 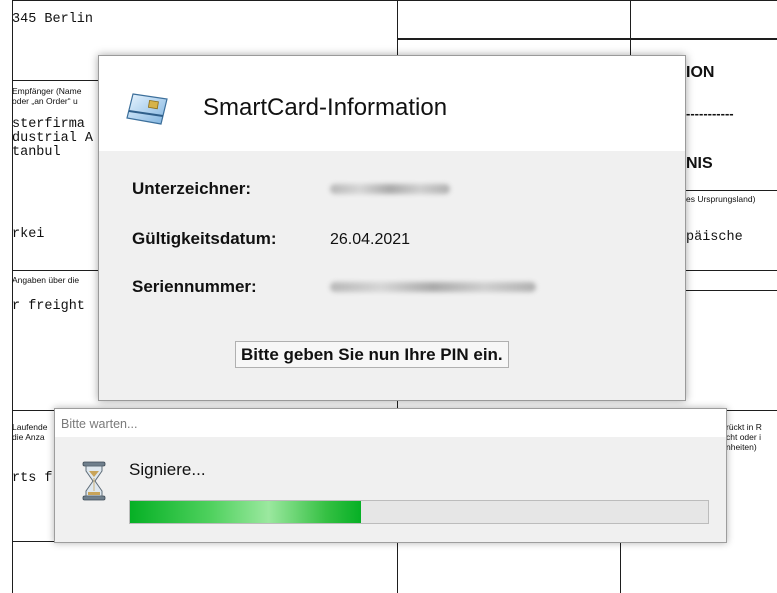 What do you see at coordinates (47, 91) in the screenshot?
I see `consignee-label: Empfänger (Name` at bounding box center [47, 91].